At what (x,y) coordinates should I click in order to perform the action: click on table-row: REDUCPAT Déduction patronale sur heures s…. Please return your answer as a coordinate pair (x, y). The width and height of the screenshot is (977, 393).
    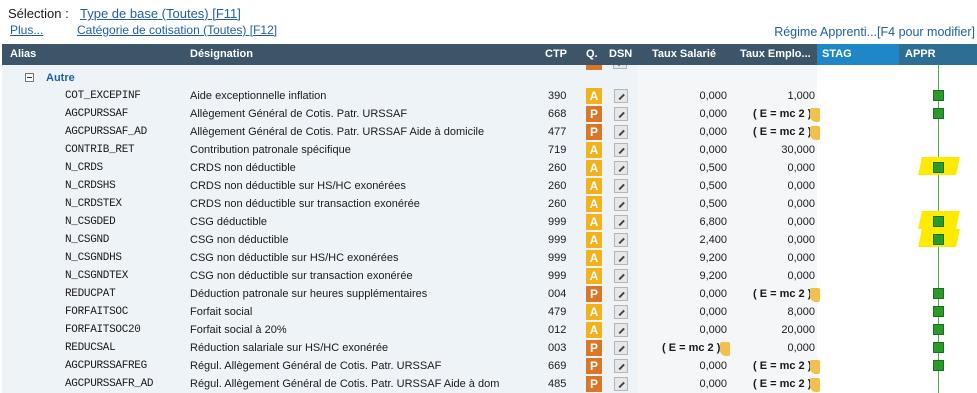
    Looking at the image, I should click on (489, 294).